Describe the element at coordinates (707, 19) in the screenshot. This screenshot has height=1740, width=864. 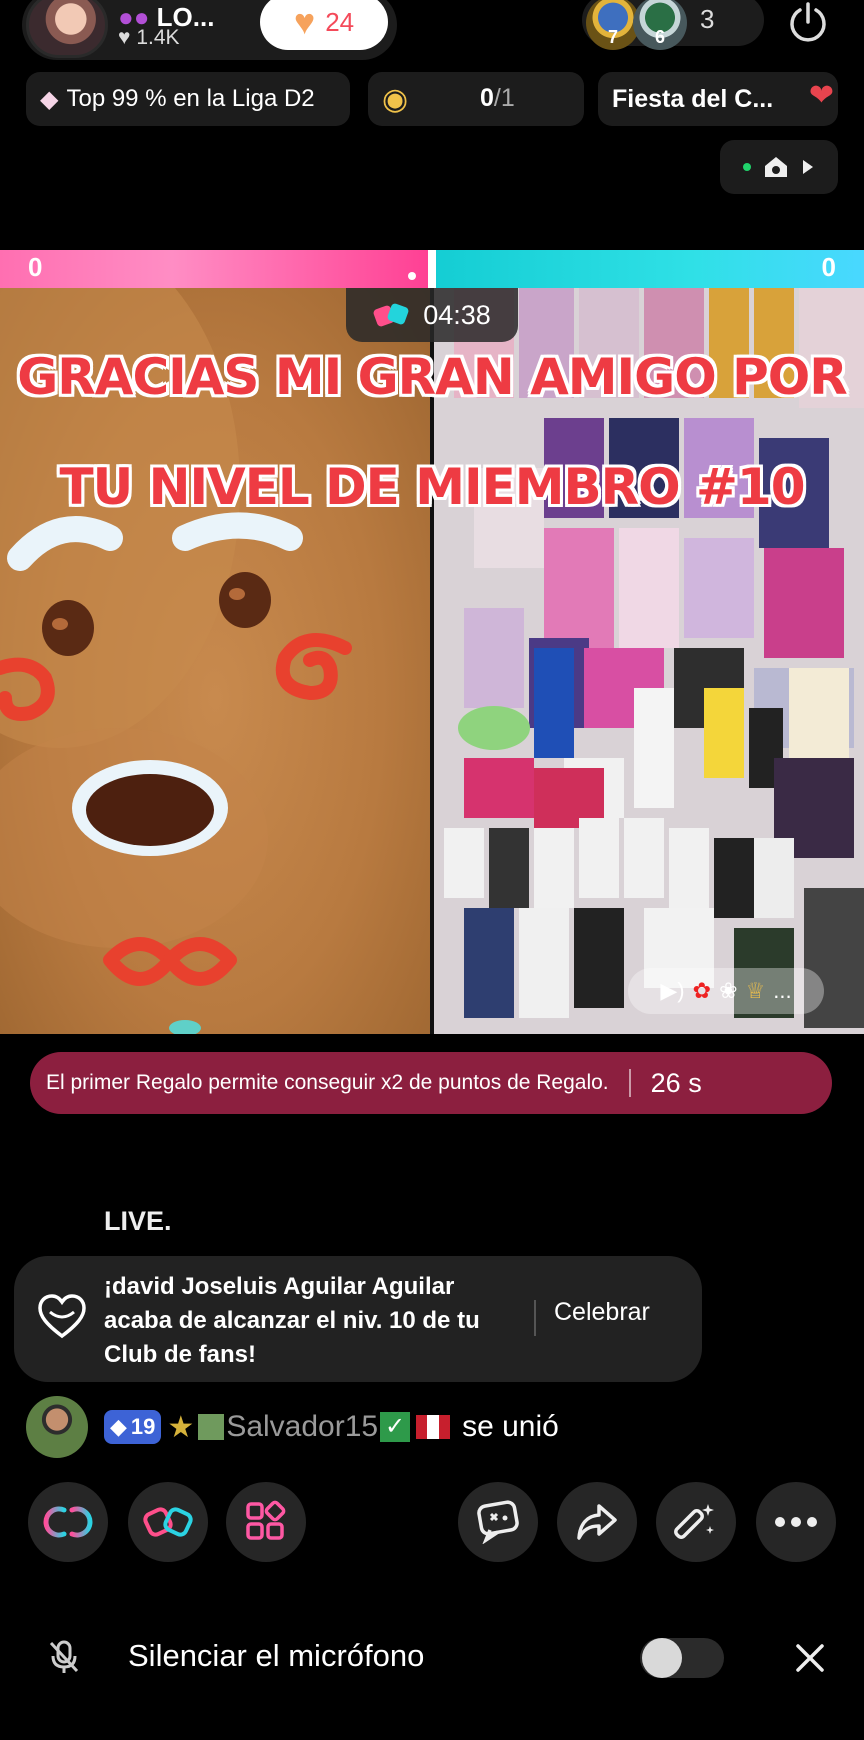
I see `viewer-count: 3` at that location.